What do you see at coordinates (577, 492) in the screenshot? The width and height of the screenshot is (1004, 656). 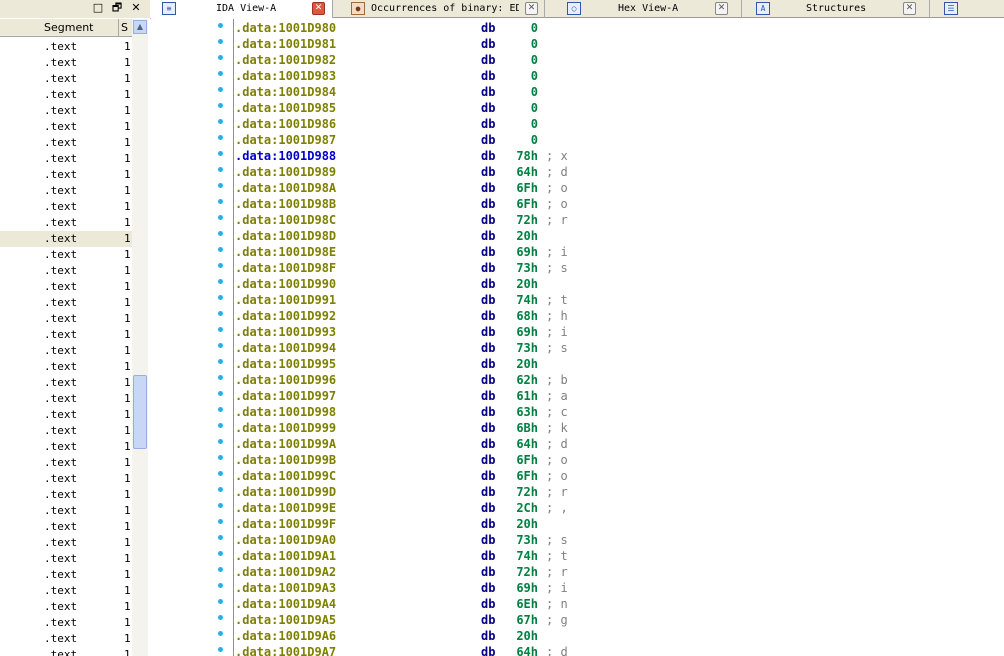 I see `listing-line: .data:1001D99D db 72h ; r` at bounding box center [577, 492].